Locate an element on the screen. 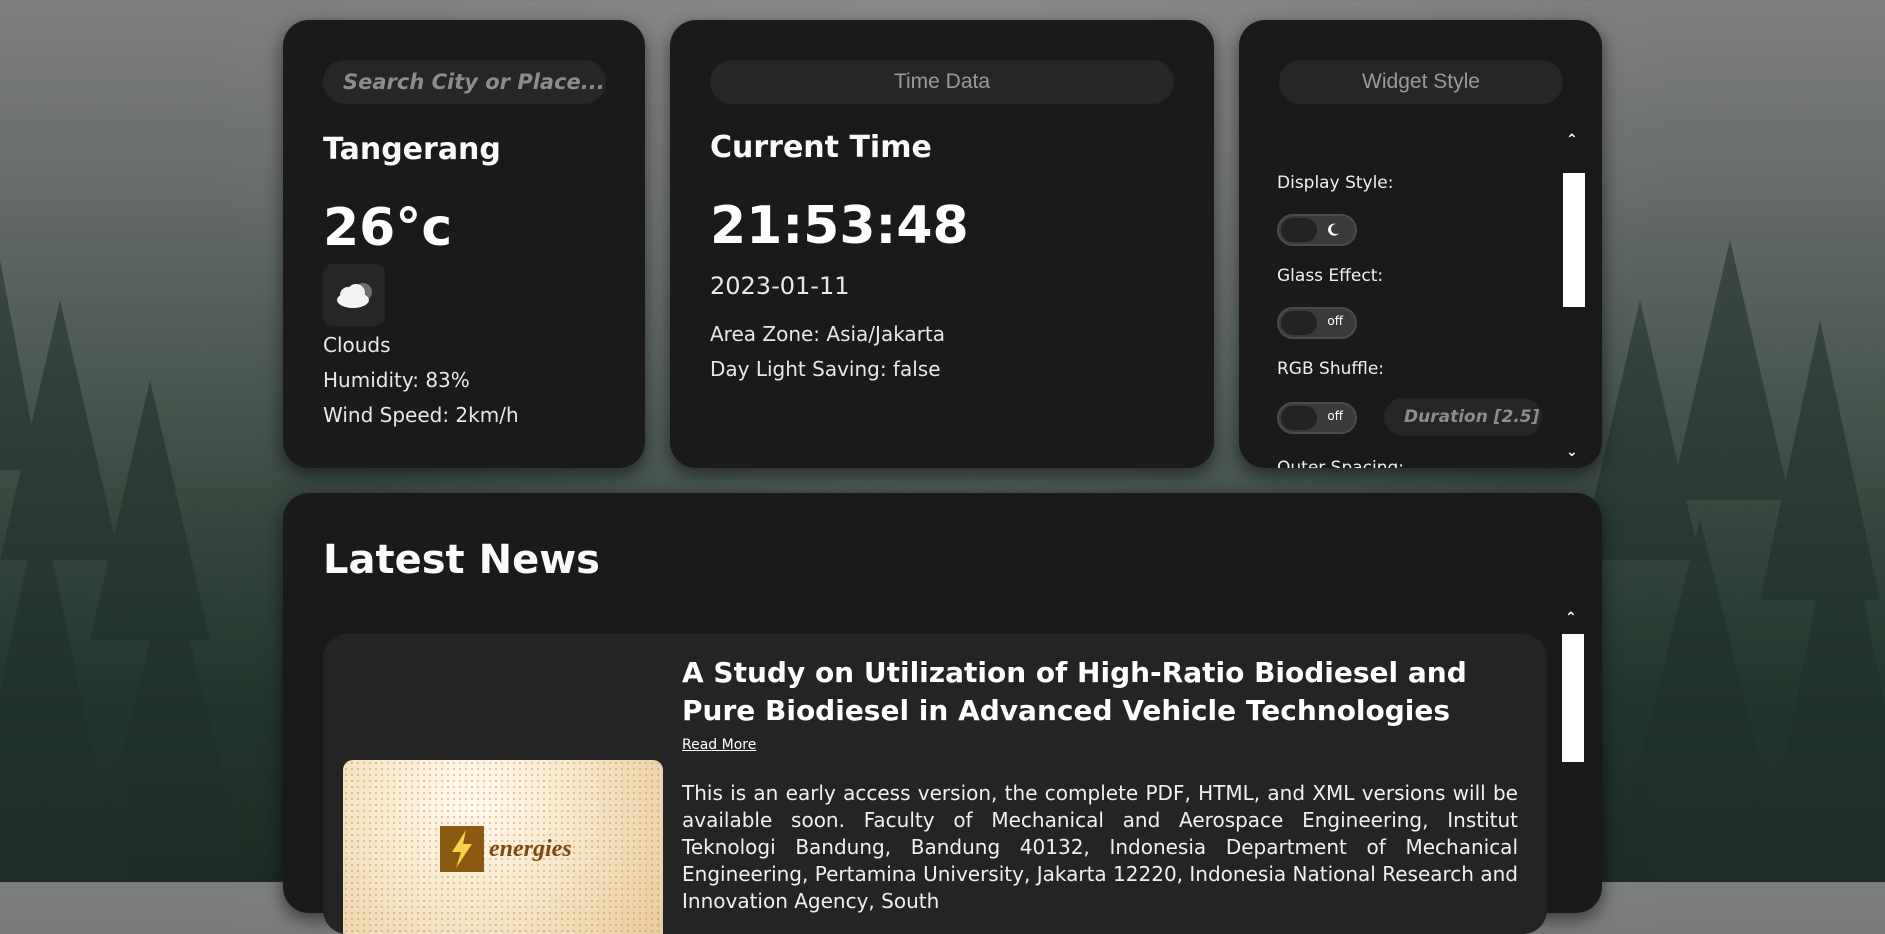  wind-speed: Wind Speed: 2km/h is located at coordinates (421, 415).